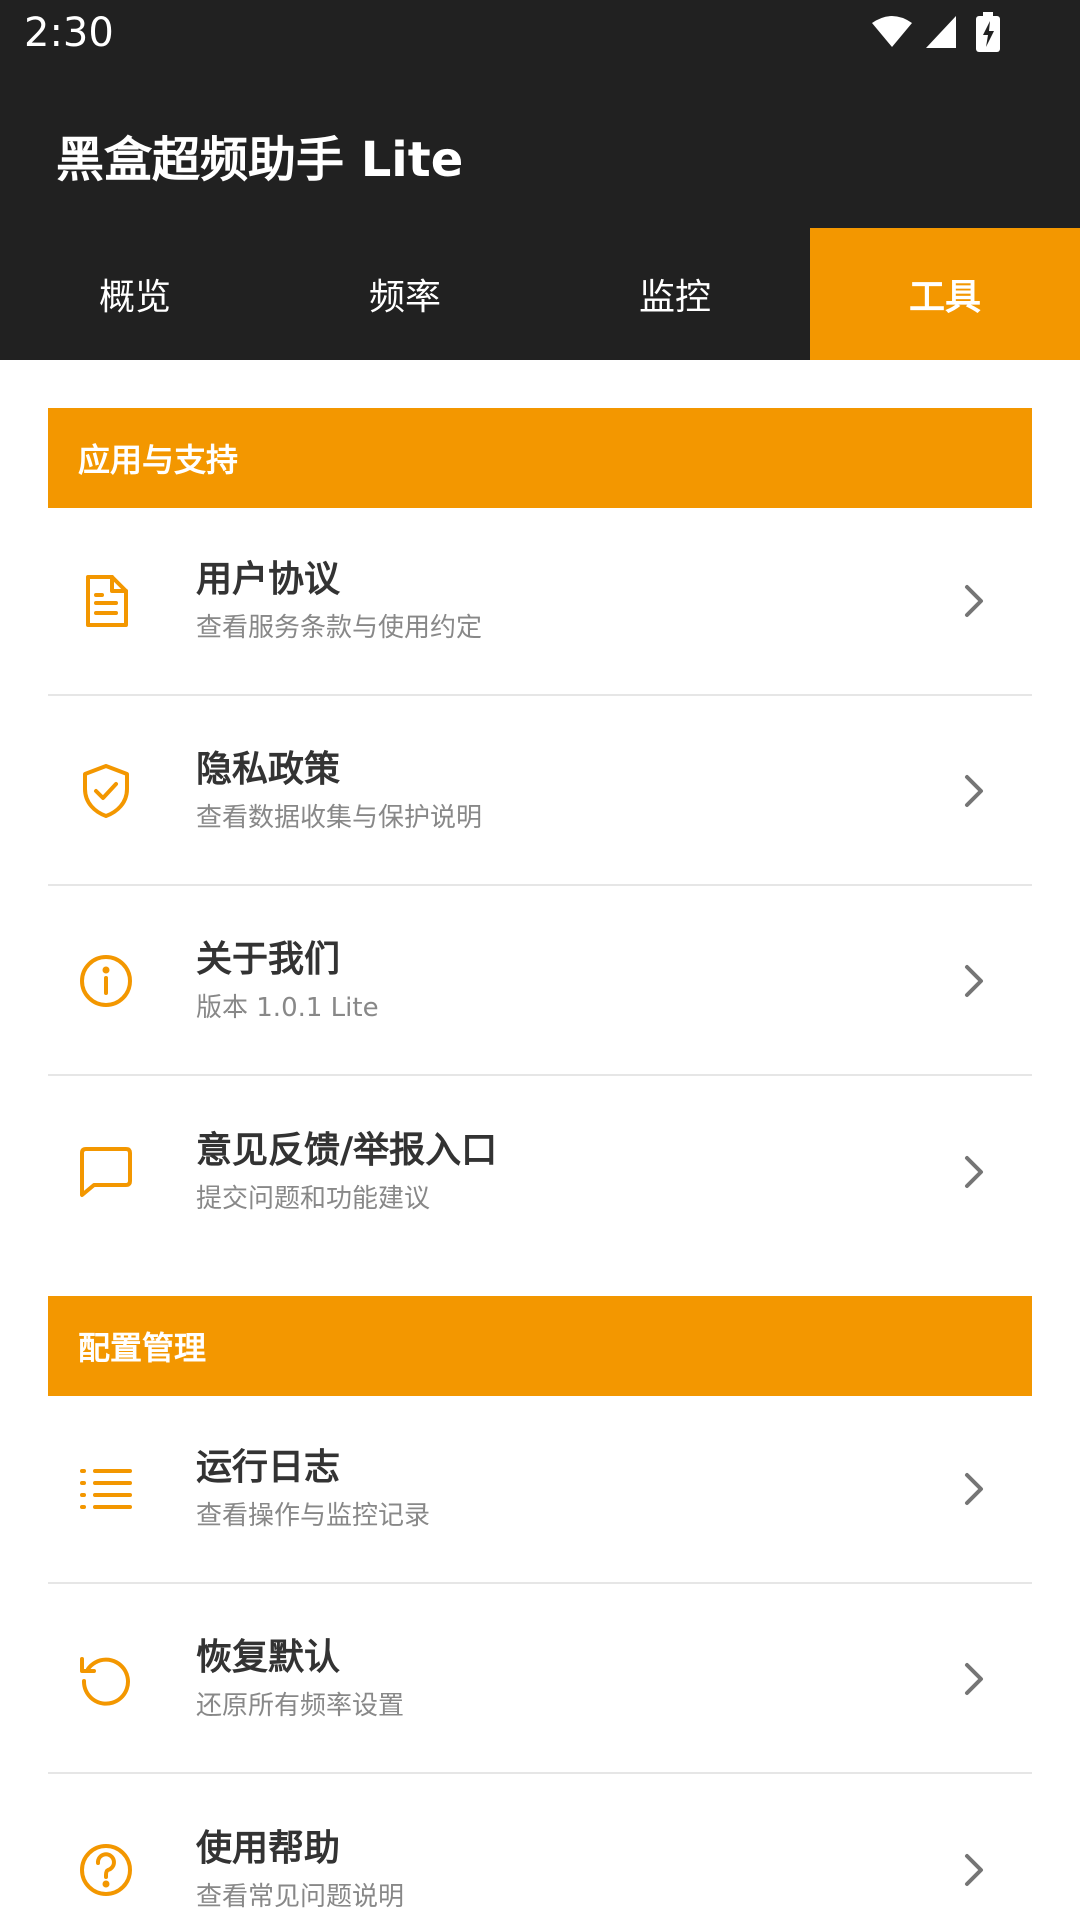 The width and height of the screenshot is (1080, 1920). I want to click on item-title: 使用帮助, so click(268, 1848).